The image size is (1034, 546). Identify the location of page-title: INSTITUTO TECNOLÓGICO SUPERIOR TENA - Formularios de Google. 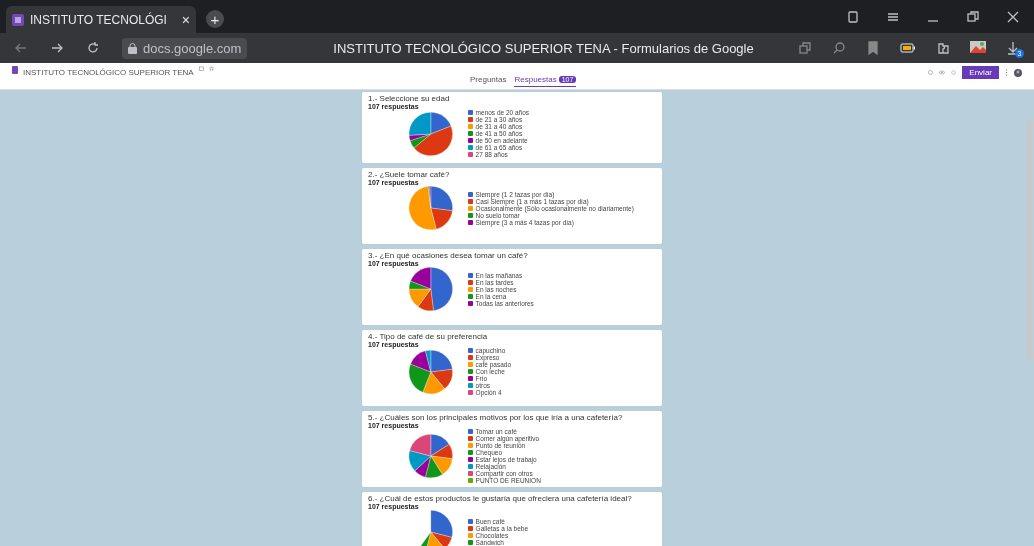
(543, 48).